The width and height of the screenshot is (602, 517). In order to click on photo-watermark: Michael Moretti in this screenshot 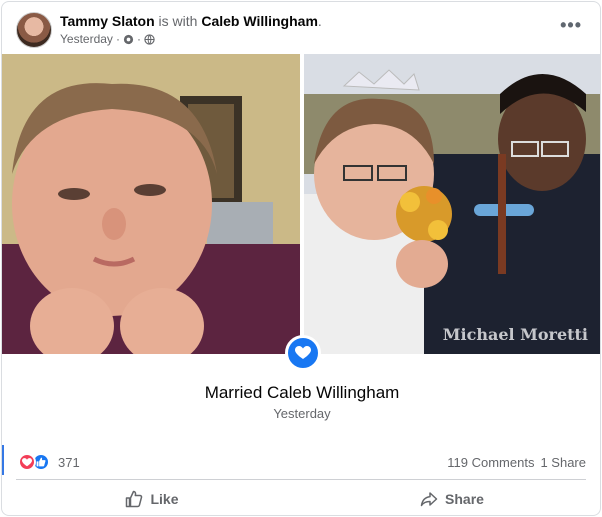, I will do `click(515, 334)`.